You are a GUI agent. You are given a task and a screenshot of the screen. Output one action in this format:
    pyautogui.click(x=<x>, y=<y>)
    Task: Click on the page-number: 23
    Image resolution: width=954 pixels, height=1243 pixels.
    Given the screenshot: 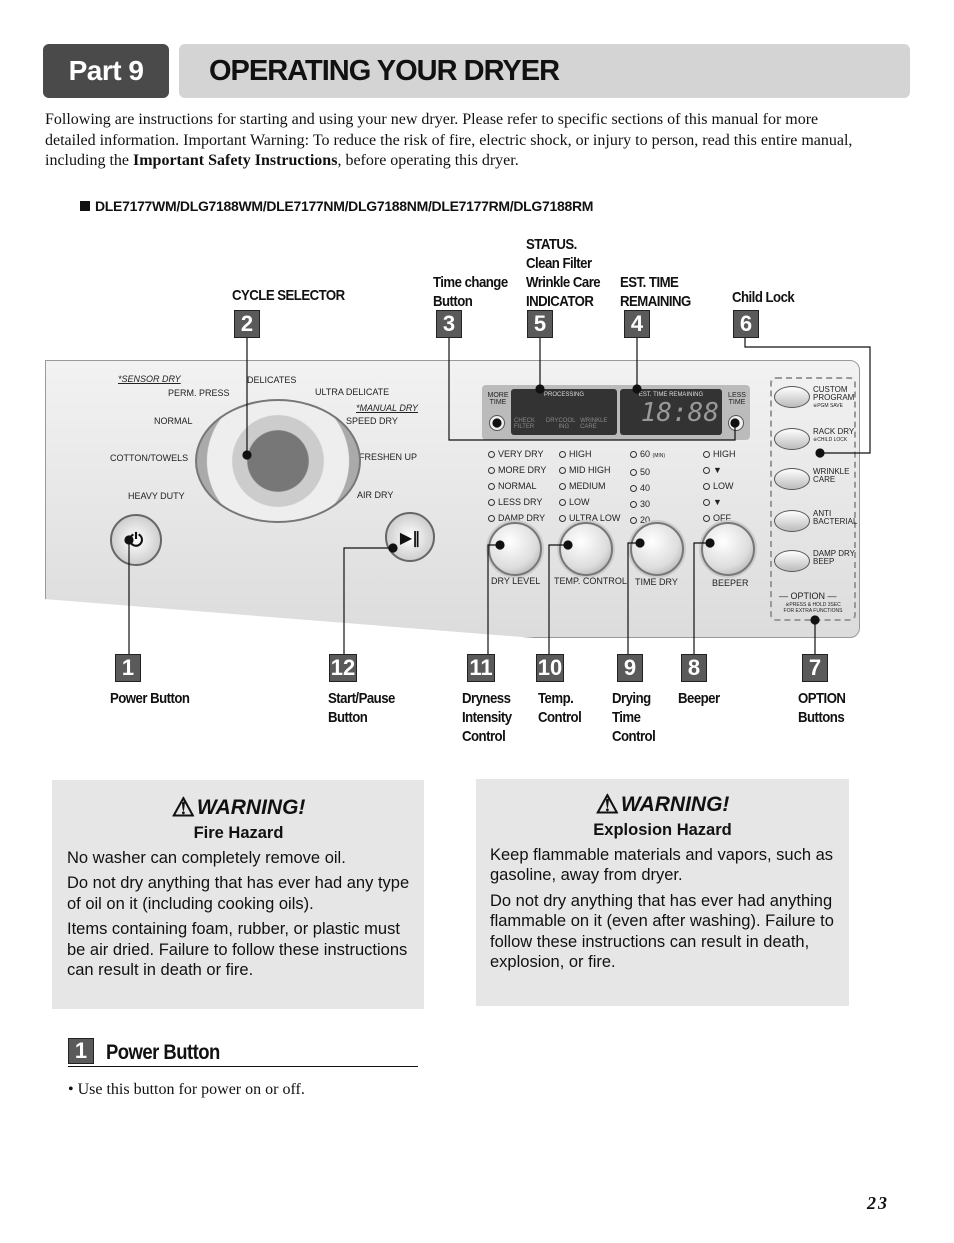 What is the action you would take?
    pyautogui.click(x=878, y=1203)
    